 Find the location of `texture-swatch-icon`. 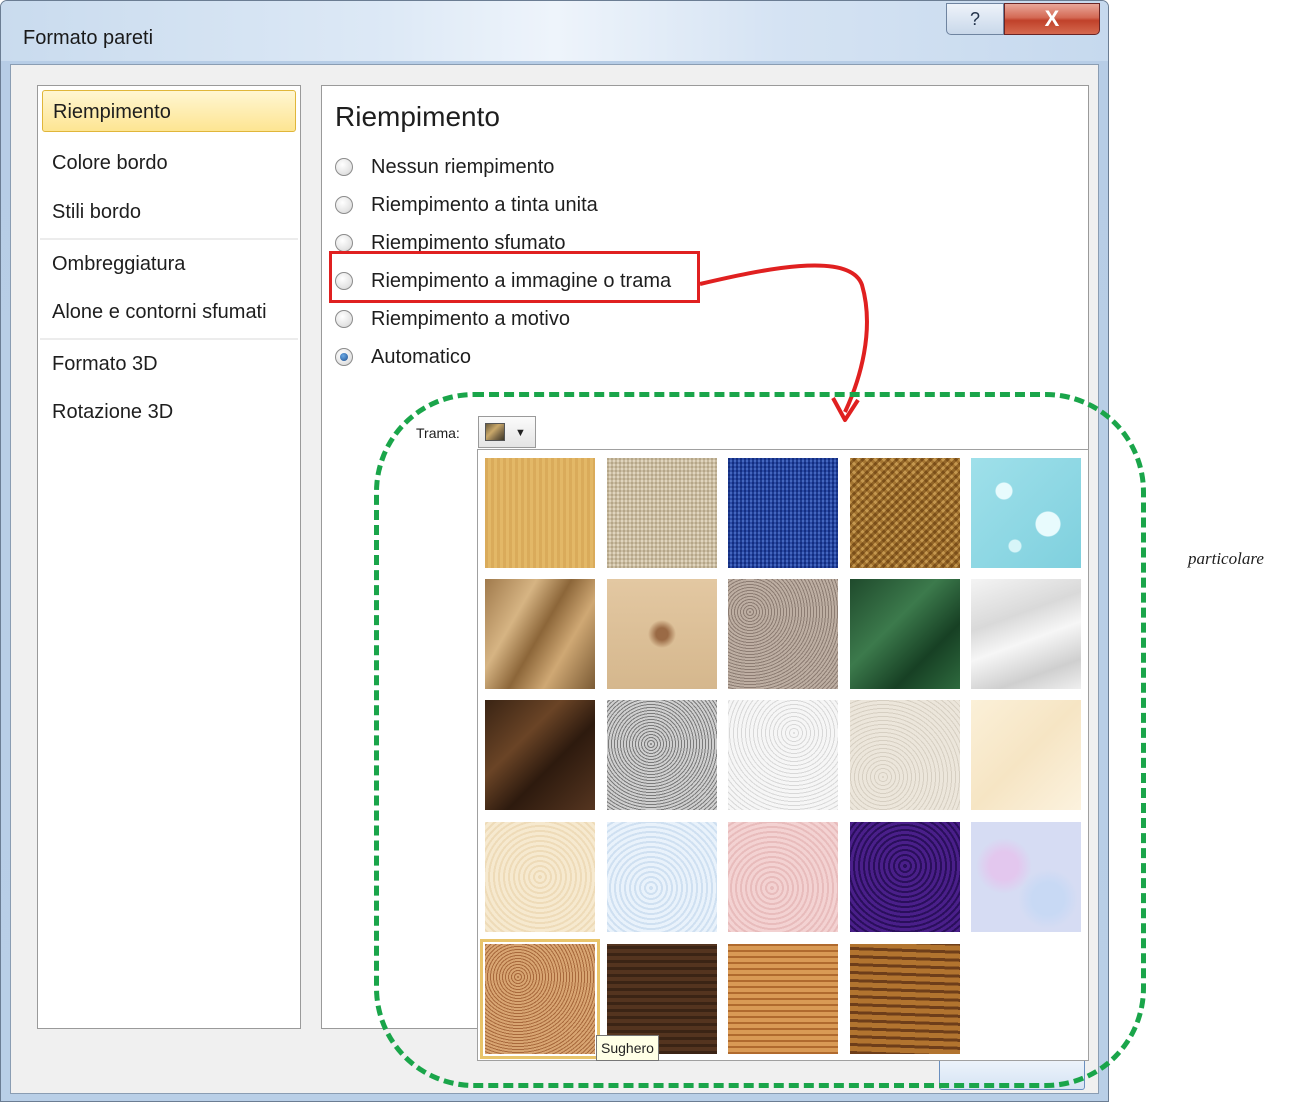

texture-swatch-icon is located at coordinates (495, 432).